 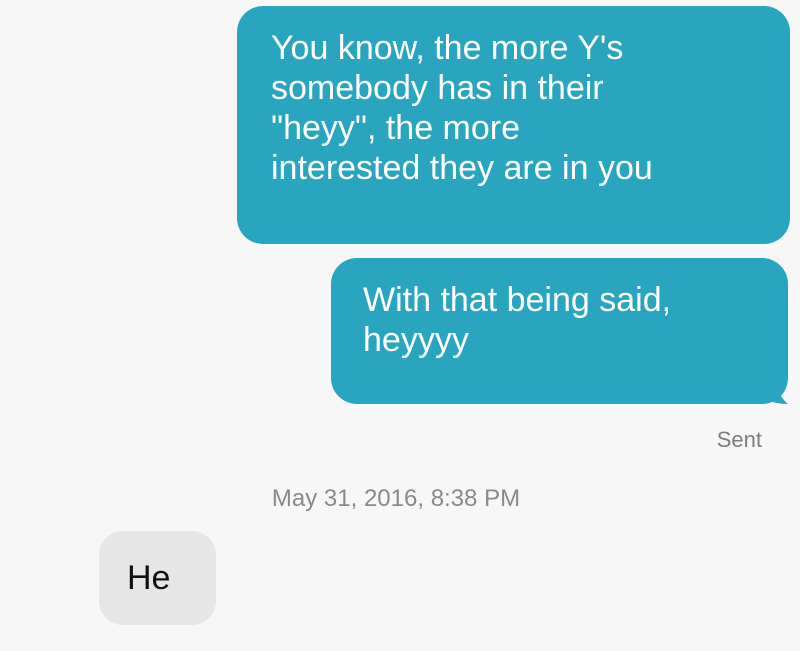 What do you see at coordinates (771, 389) in the screenshot?
I see `bubble-tail-icon` at bounding box center [771, 389].